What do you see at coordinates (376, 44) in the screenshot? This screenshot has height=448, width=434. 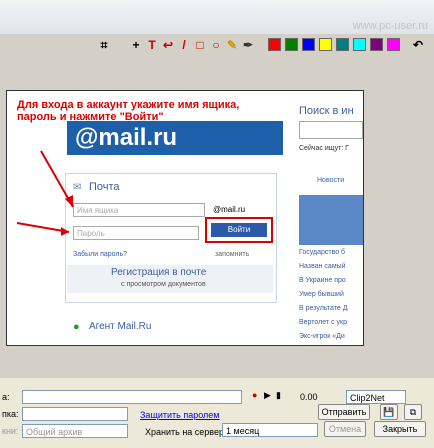 I see `color-purple` at bounding box center [376, 44].